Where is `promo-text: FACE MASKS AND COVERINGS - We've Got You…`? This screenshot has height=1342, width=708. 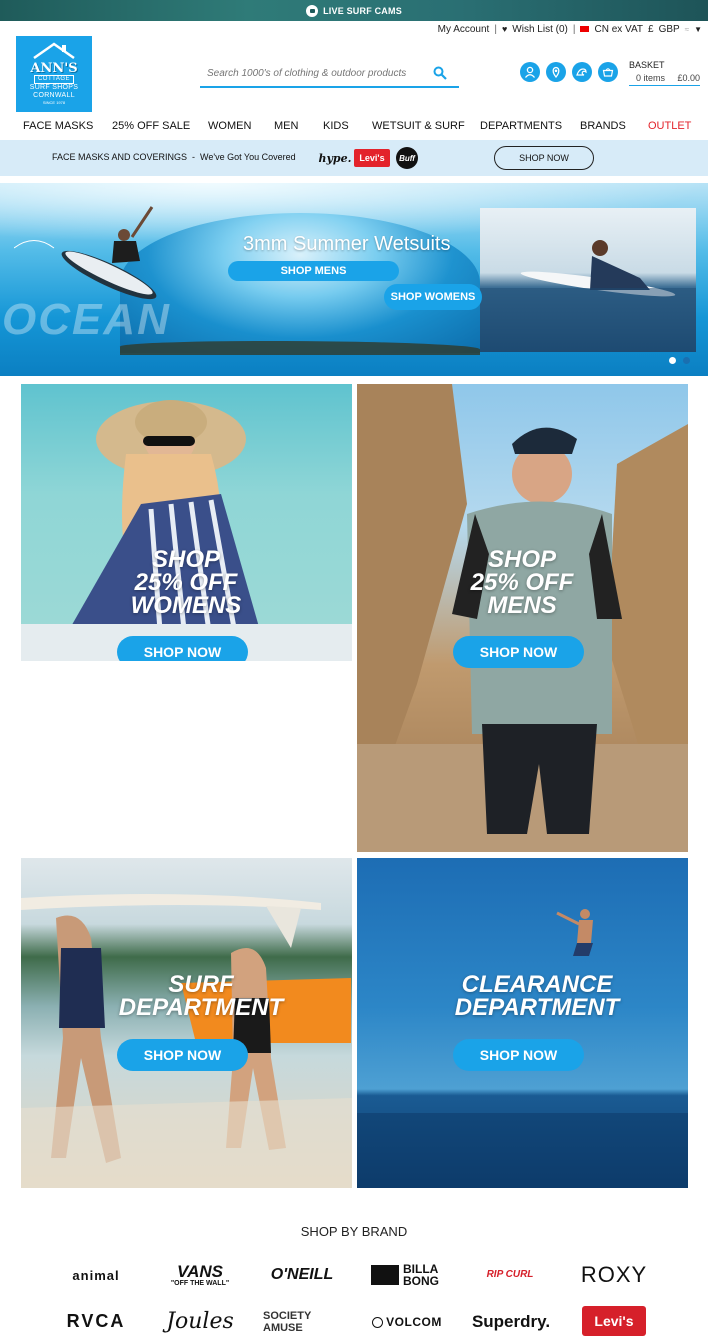 promo-text: FACE MASKS AND COVERINGS - We've Got You… is located at coordinates (174, 157).